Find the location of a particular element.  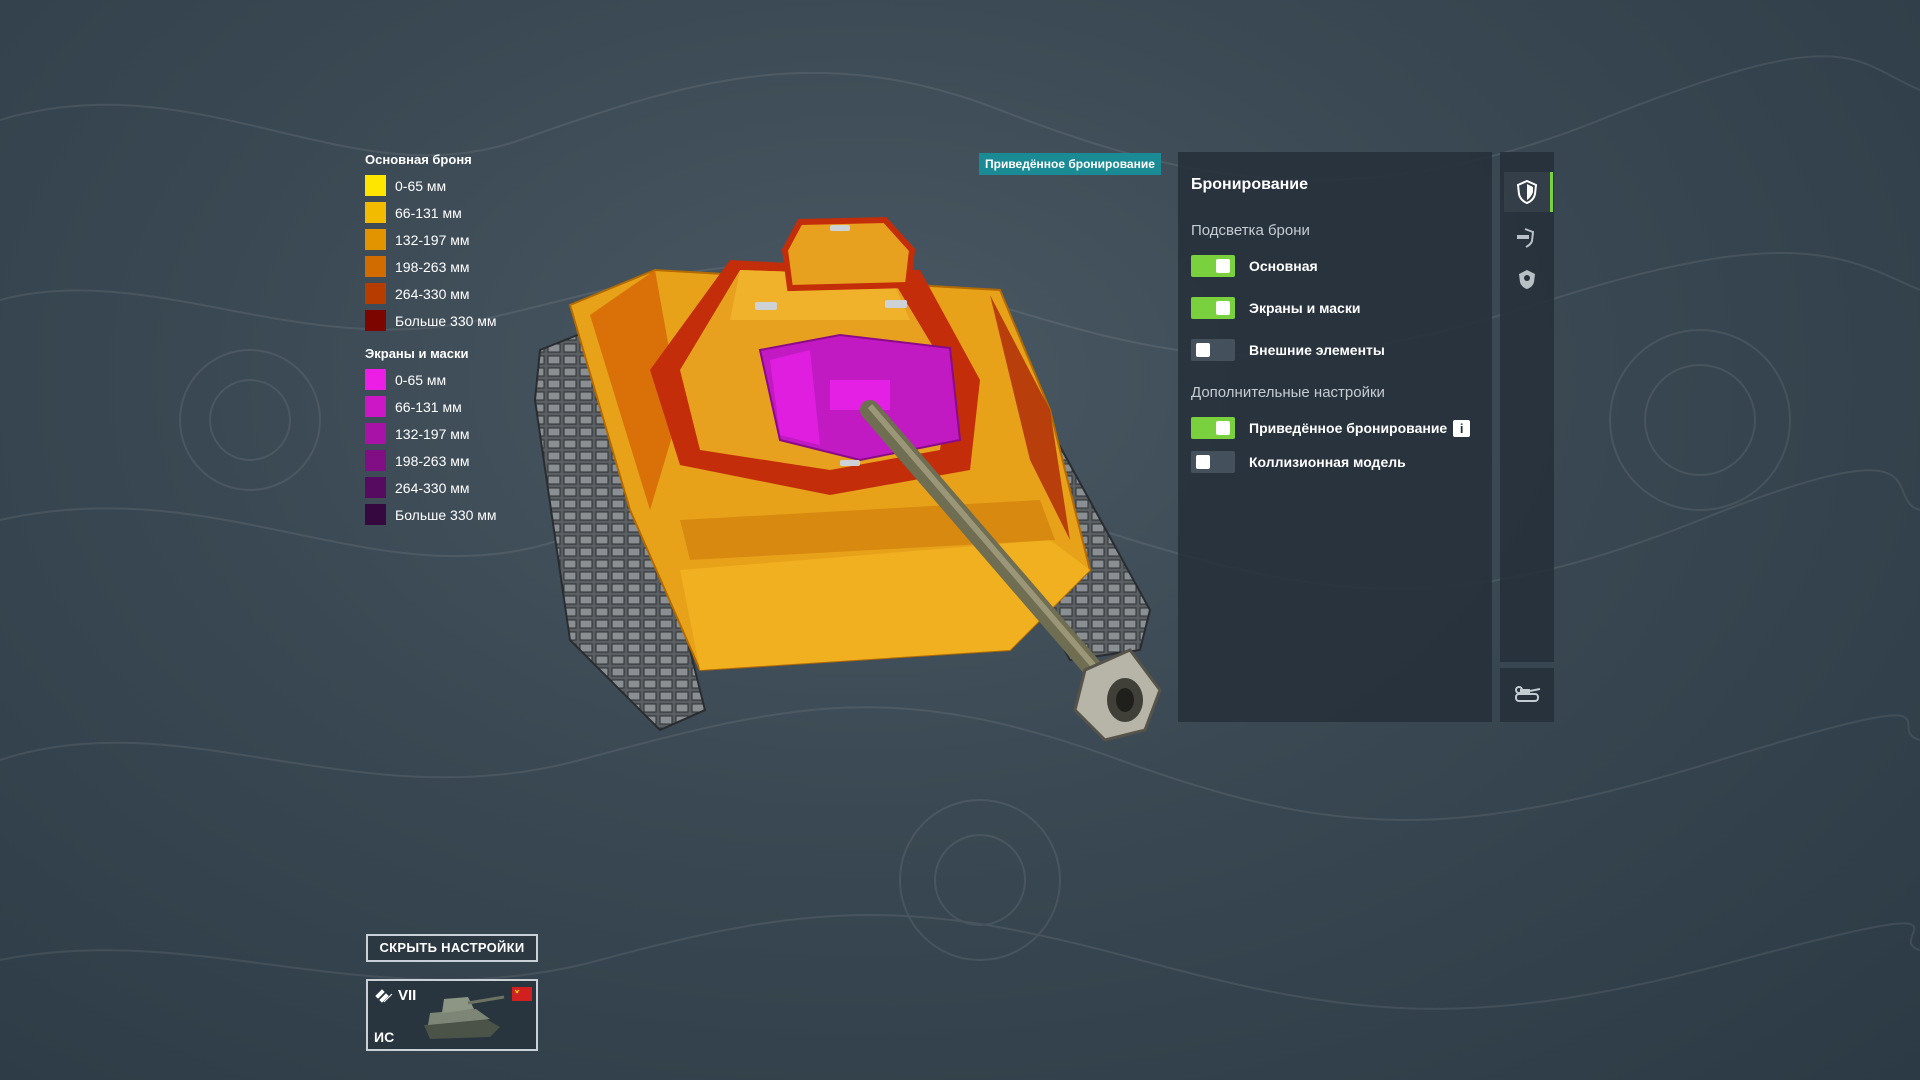

main-armor-legend-label: 0-65 мм is located at coordinates (421, 185).